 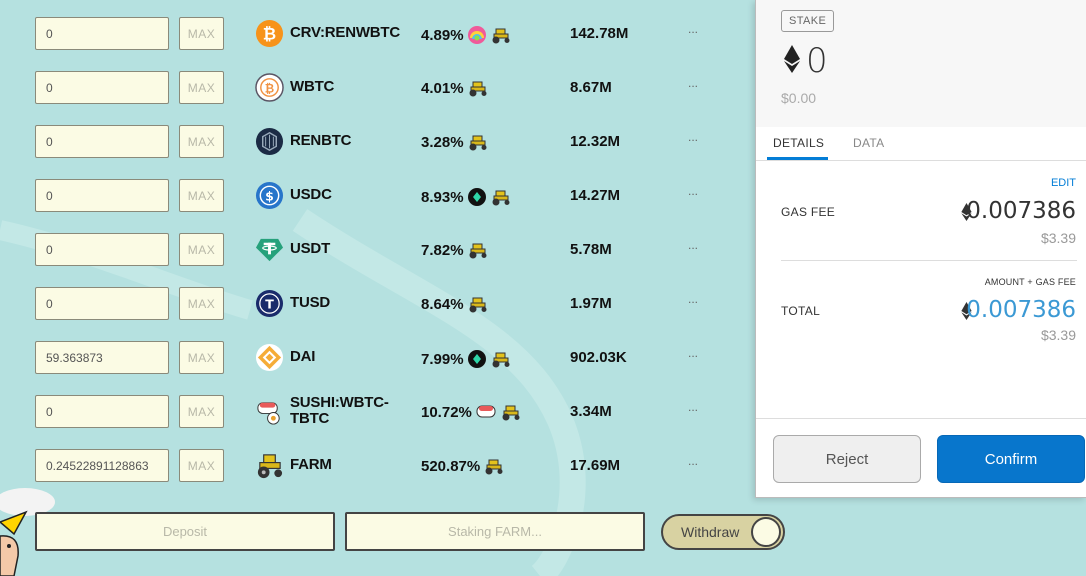 I want to click on apy-value: 4.89%, so click(x=442, y=35).